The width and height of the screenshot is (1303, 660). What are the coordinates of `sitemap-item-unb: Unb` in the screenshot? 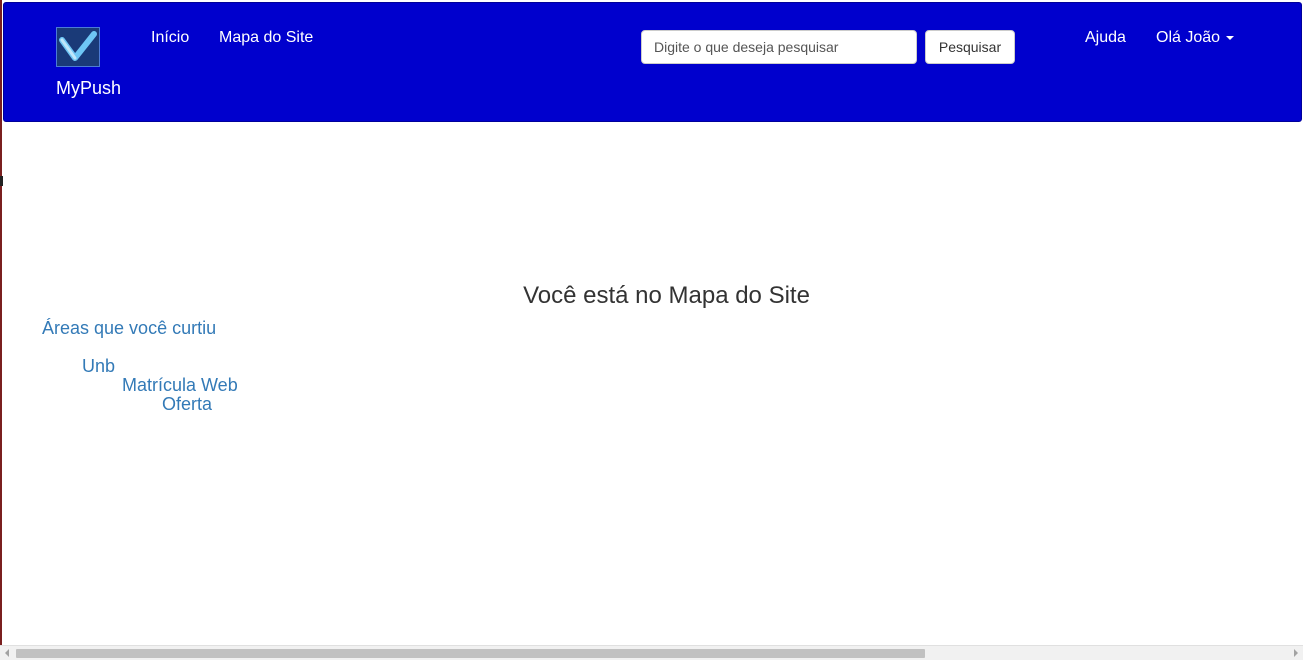 It's located at (98, 366).